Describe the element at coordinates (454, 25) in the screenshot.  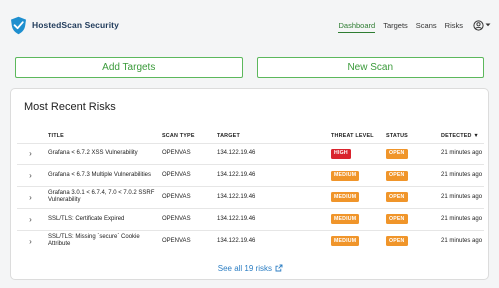
I see `nav-risks: Risks` at that location.